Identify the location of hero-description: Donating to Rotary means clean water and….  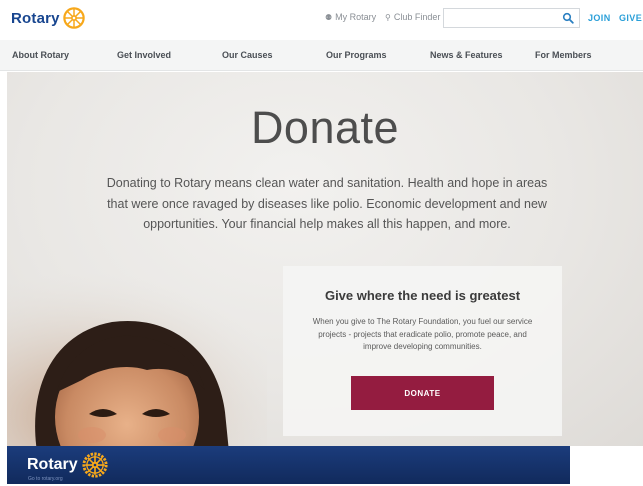
(327, 203).